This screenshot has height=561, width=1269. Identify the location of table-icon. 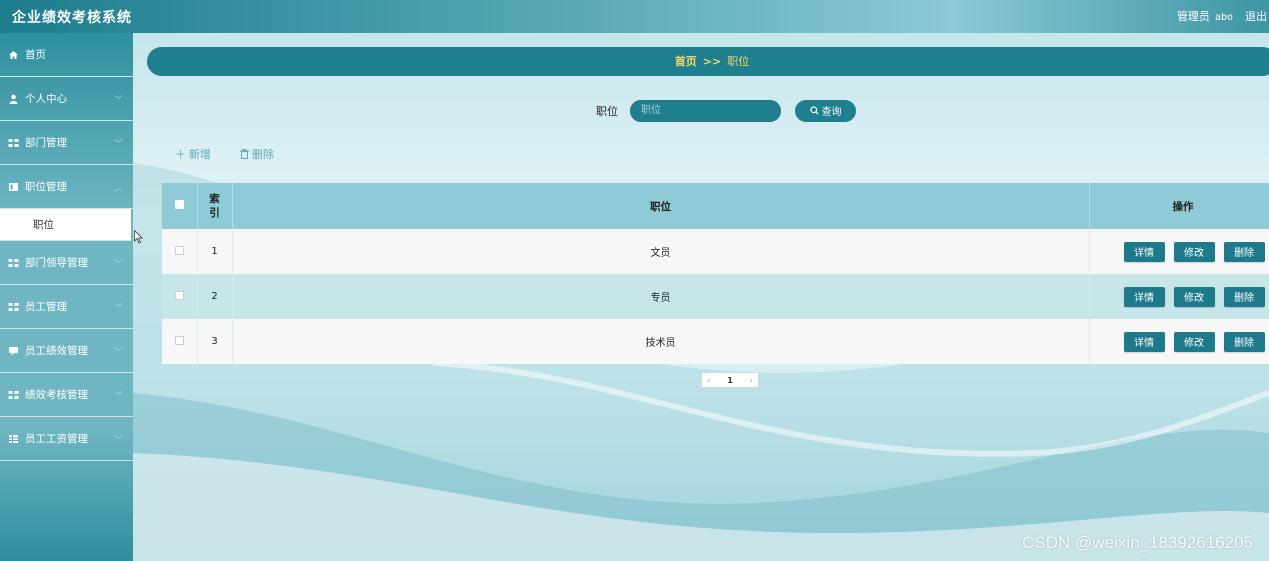
(13, 438).